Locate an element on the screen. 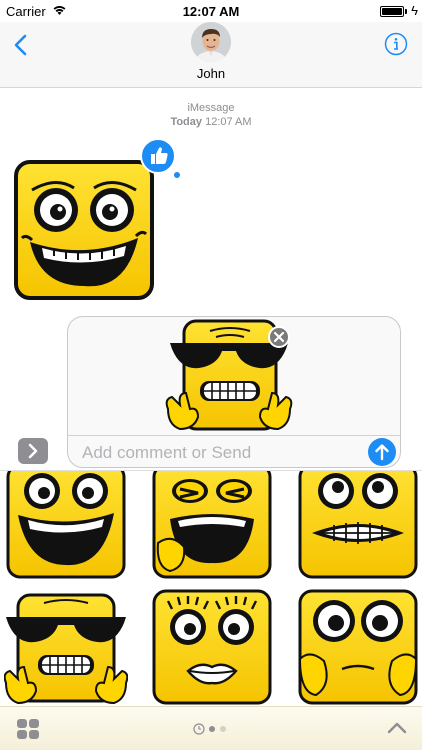 This screenshot has height=750, width=422. sticker-lashes-lips is located at coordinates (212, 647).